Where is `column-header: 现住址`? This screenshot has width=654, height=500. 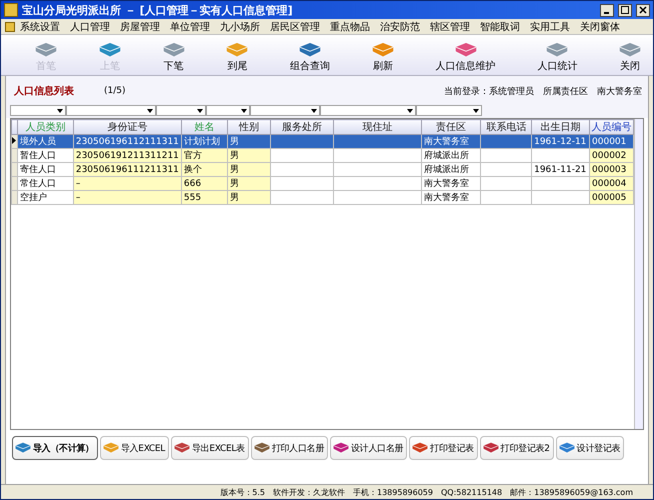
column-header: 现住址 is located at coordinates (378, 127).